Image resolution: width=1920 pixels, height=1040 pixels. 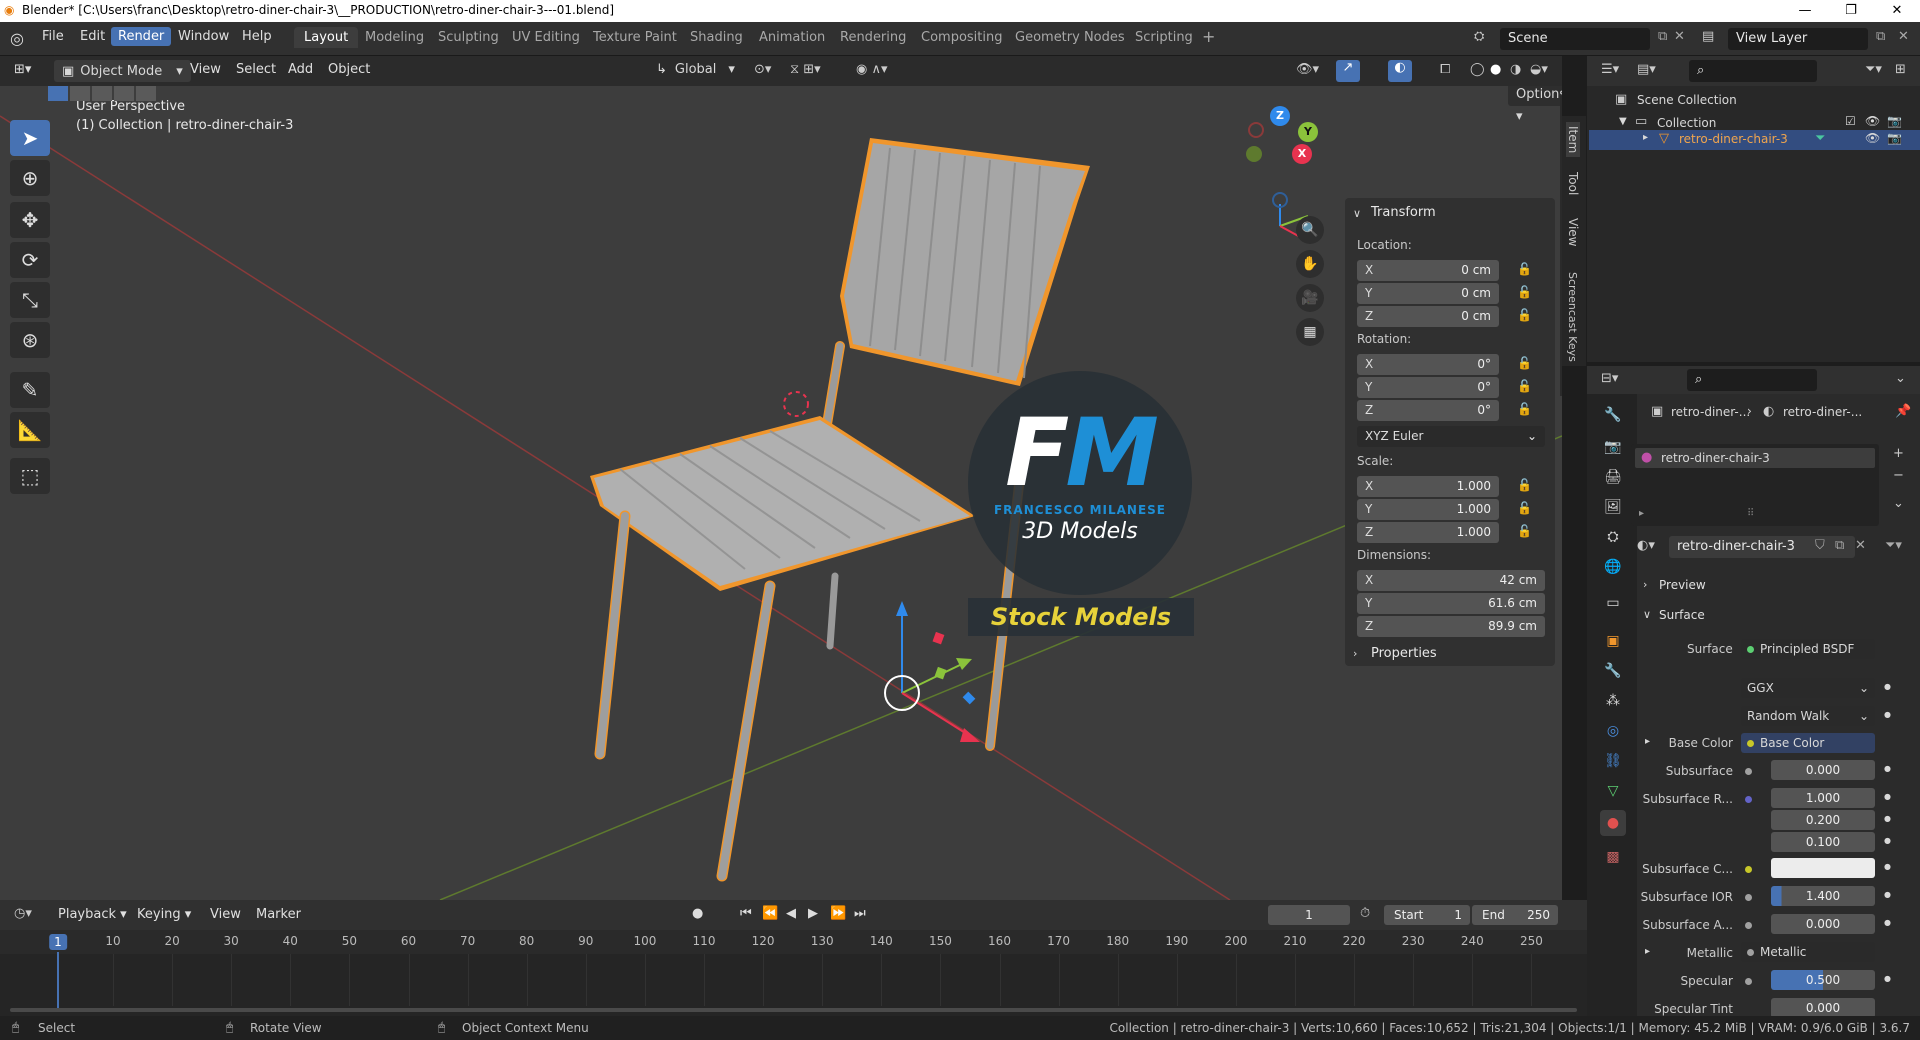 What do you see at coordinates (1428, 364) in the screenshot?
I see `rotation-x-field: X 0°` at bounding box center [1428, 364].